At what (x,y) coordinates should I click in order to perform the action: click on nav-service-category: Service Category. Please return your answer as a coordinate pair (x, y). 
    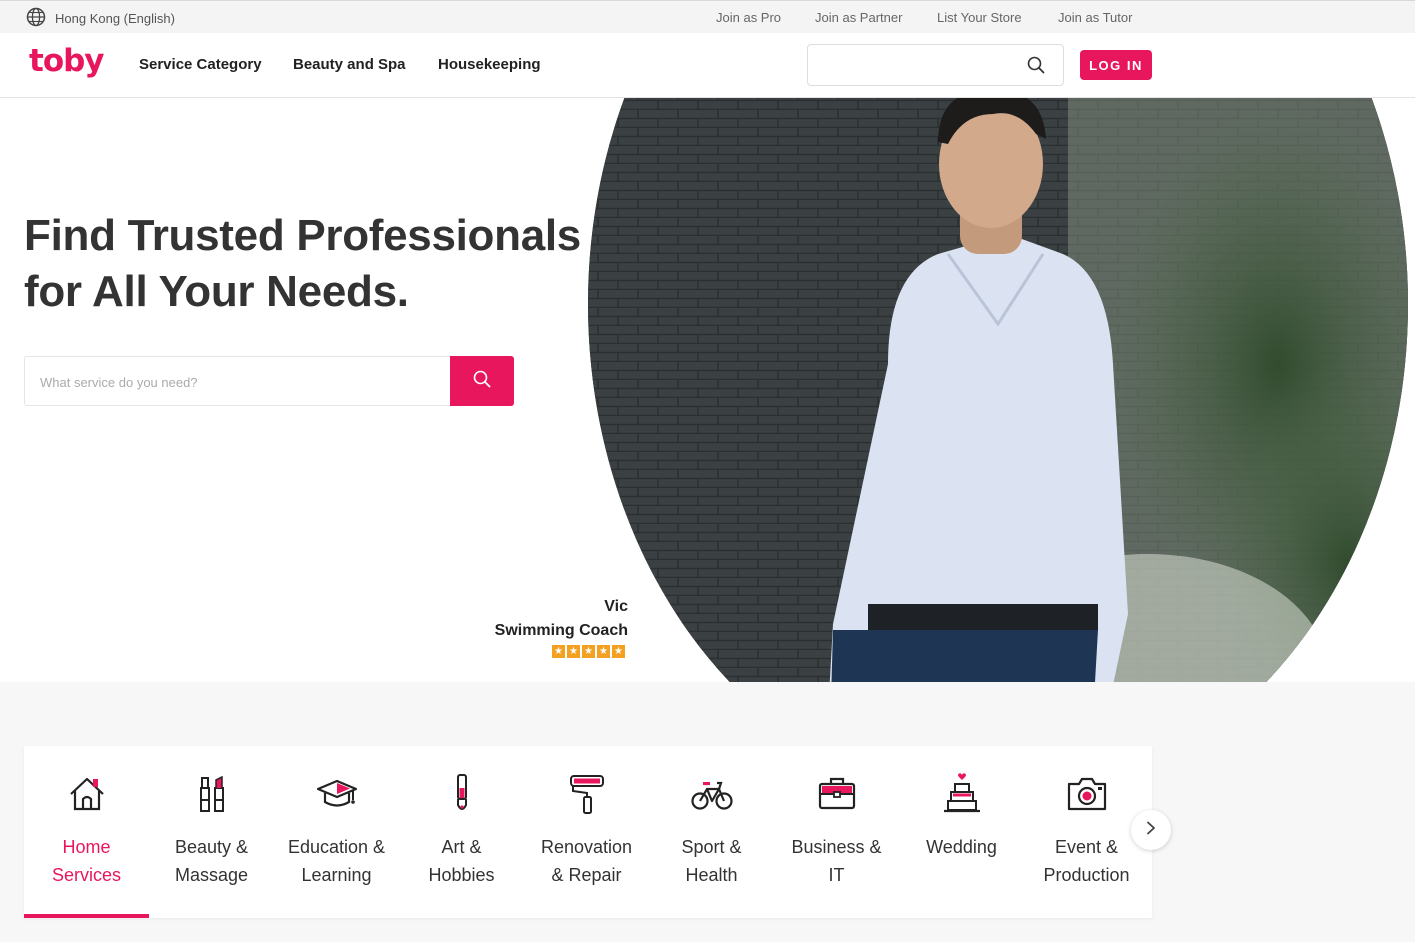
    Looking at the image, I should click on (200, 64).